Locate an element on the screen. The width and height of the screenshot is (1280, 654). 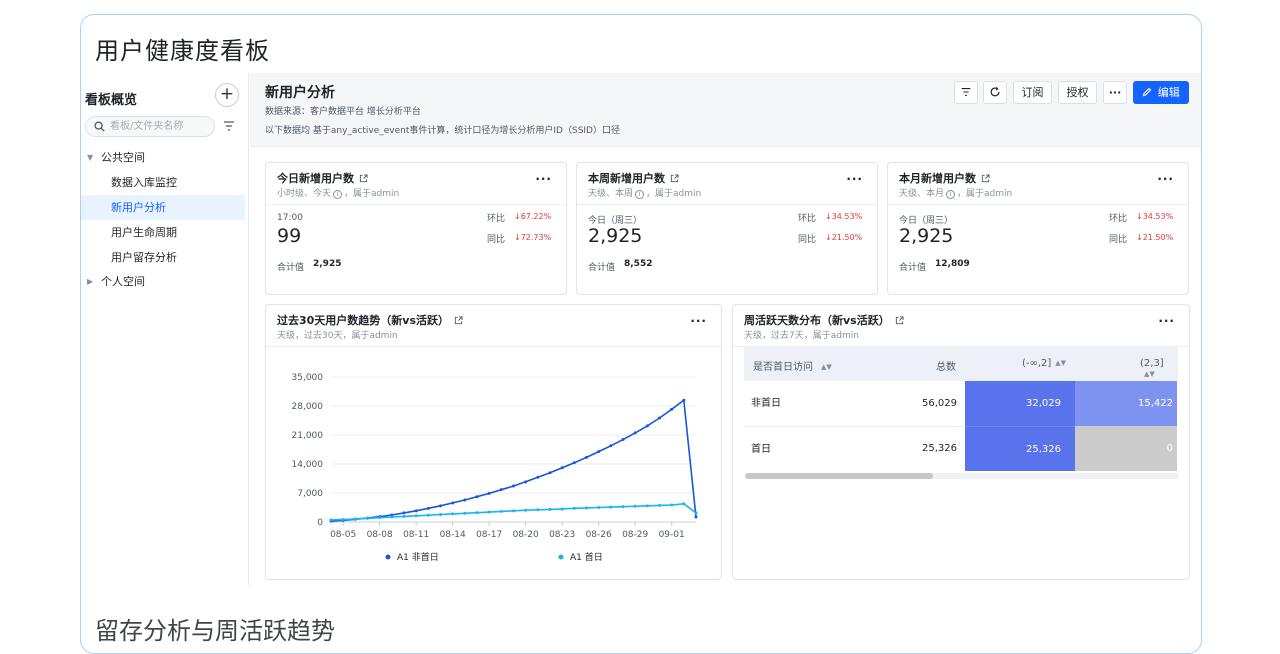
subscribe-button: 订阅 is located at coordinates (1032, 92).